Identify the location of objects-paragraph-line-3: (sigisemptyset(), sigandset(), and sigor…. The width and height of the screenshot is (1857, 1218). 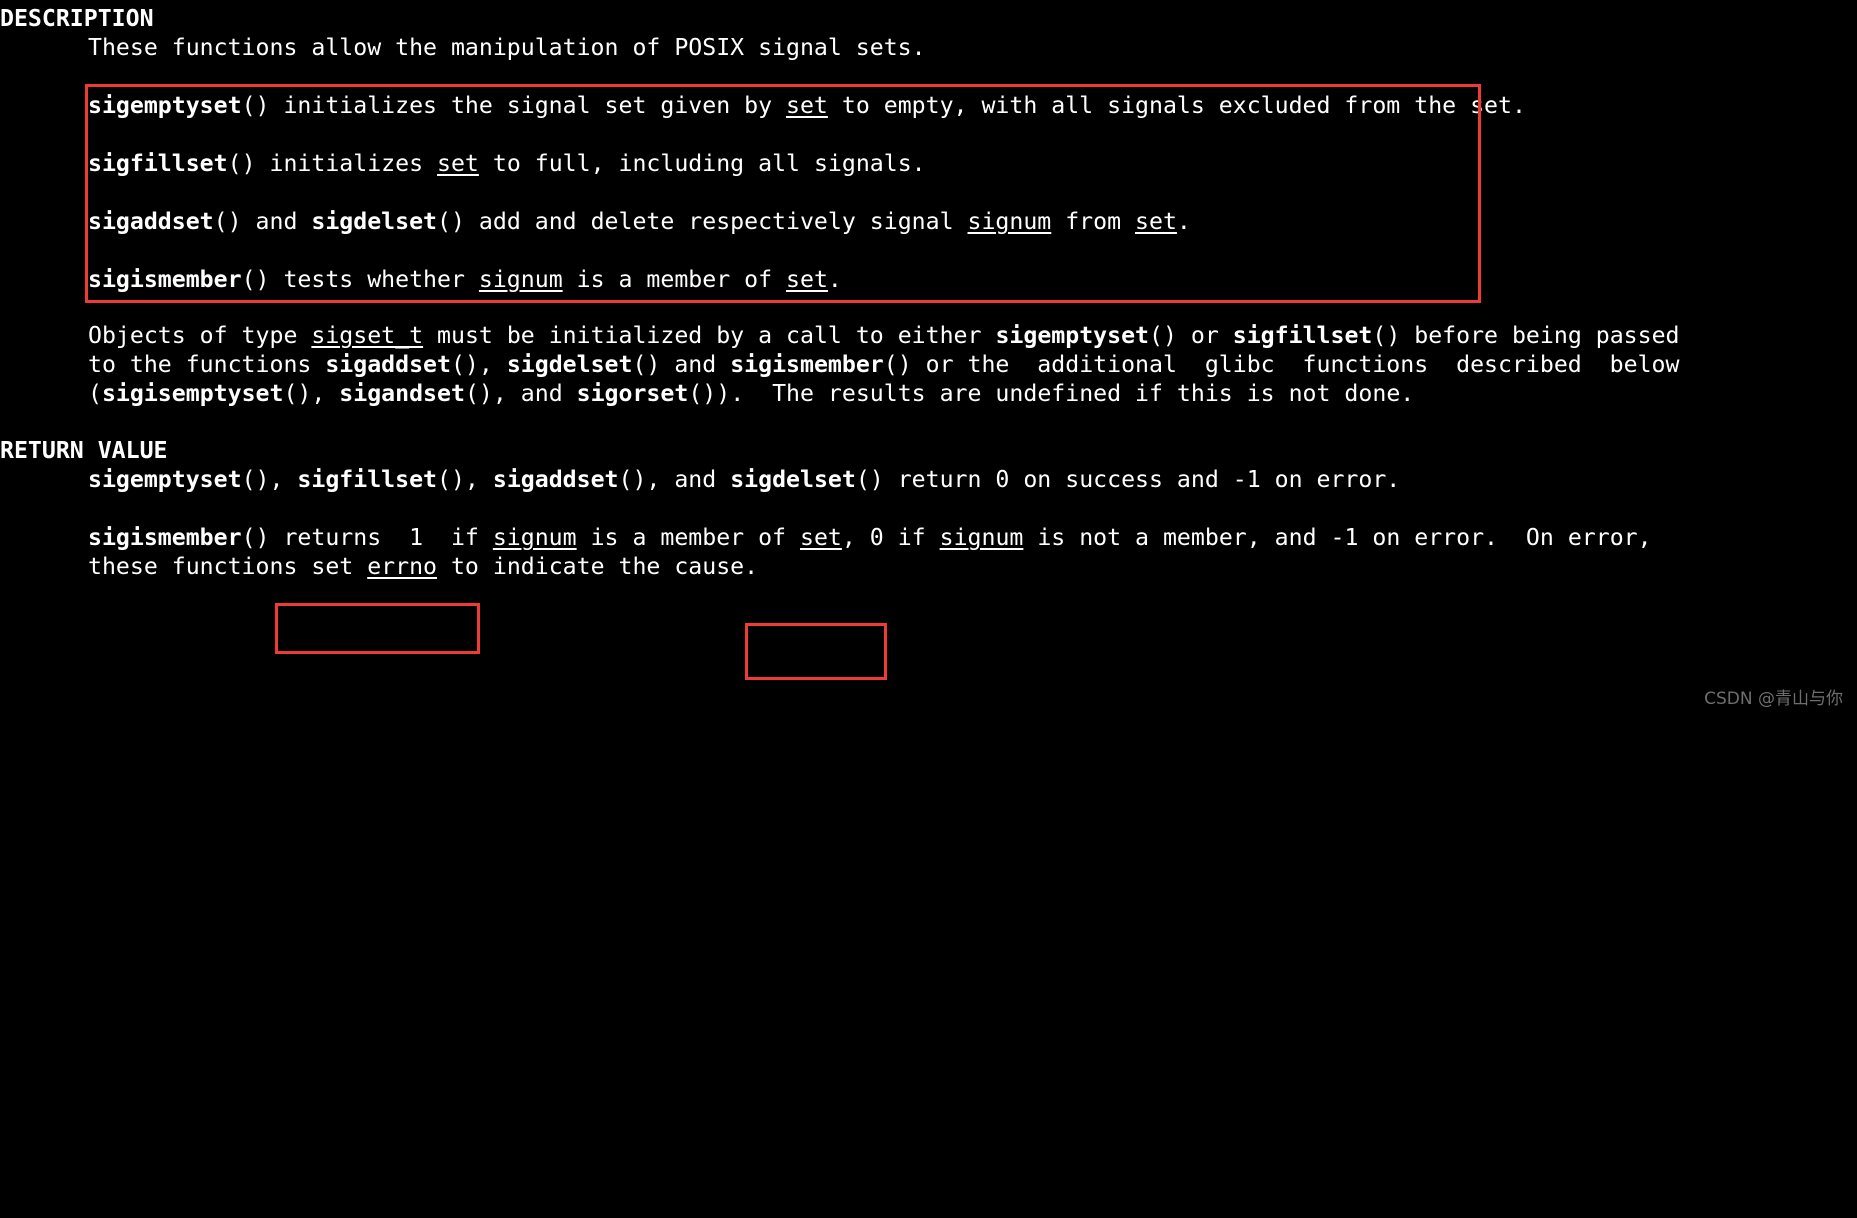
(751, 393).